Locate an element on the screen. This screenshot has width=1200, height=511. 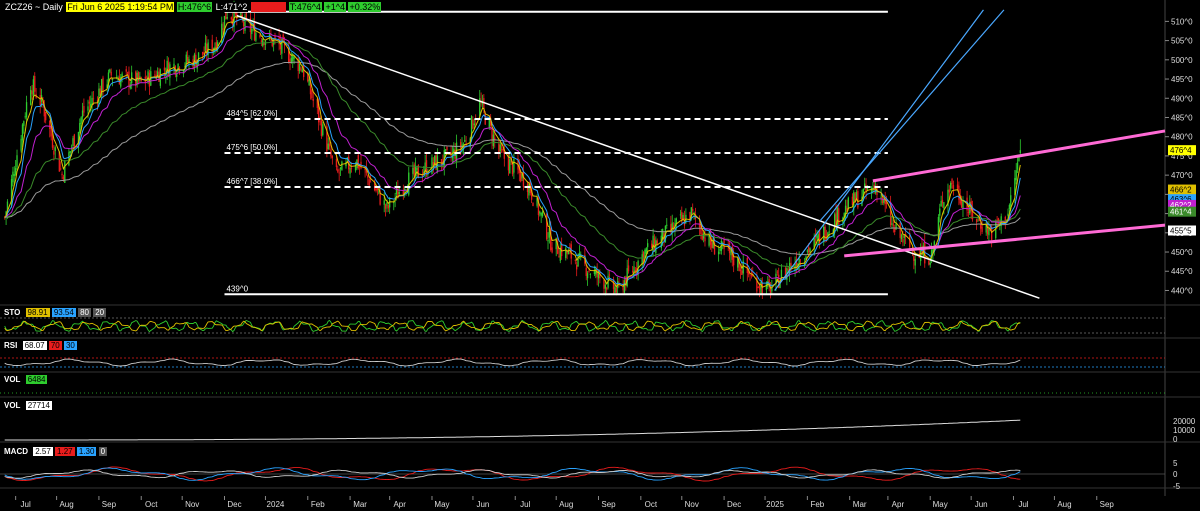
time-label-20: Feb is located at coordinates (817, 504).